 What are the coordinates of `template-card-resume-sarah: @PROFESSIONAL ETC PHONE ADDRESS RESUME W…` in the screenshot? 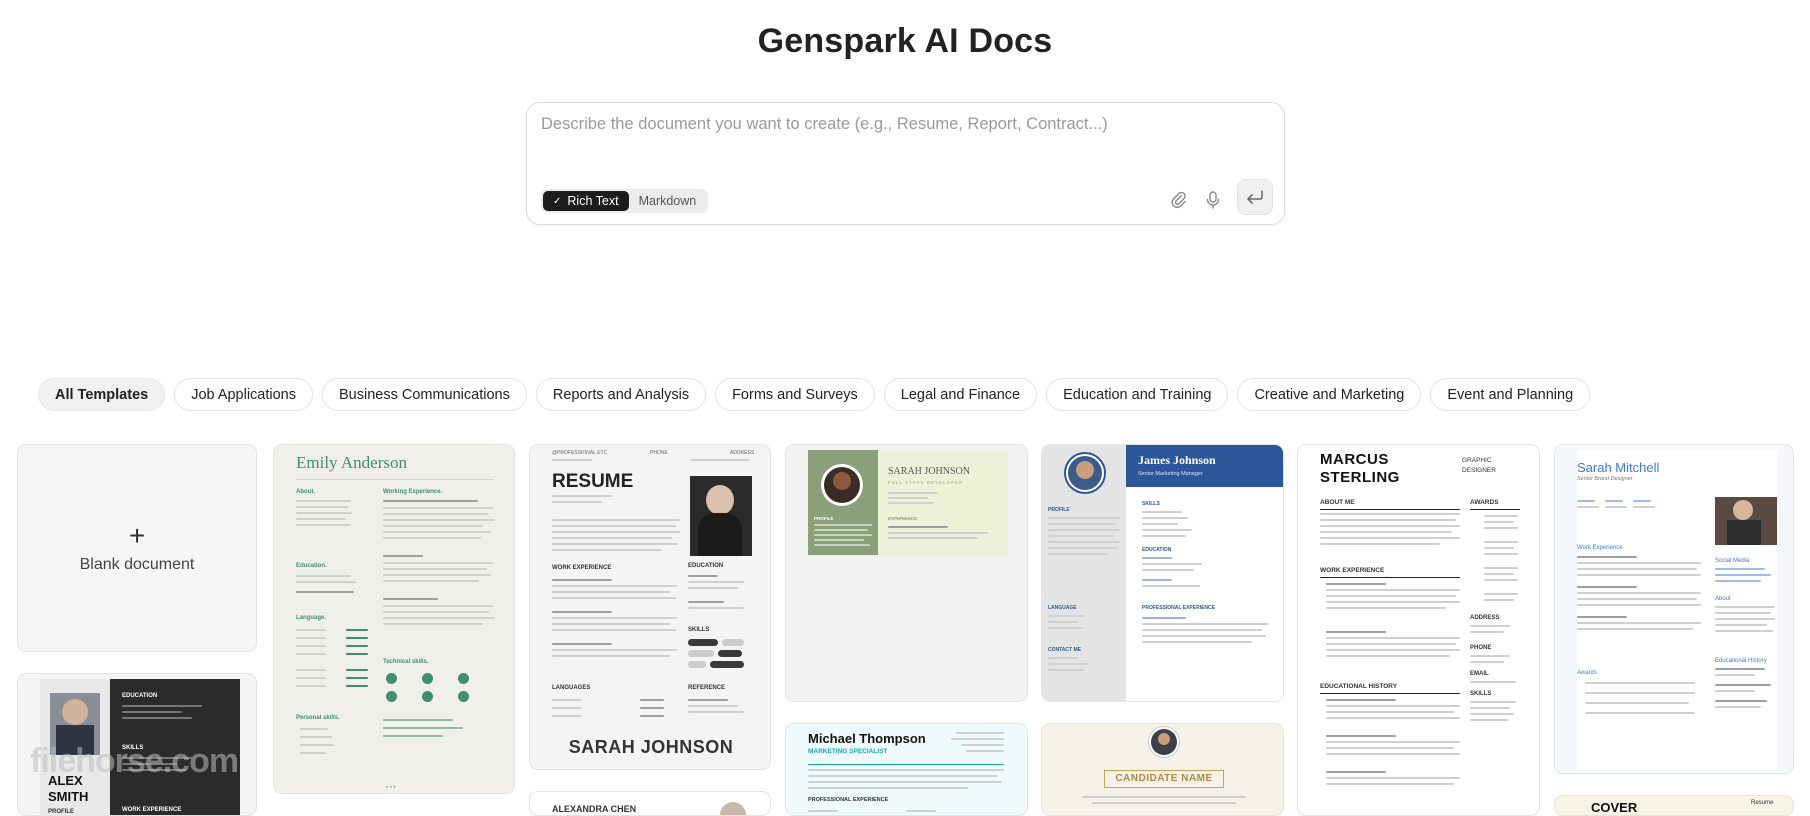 It's located at (650, 607).